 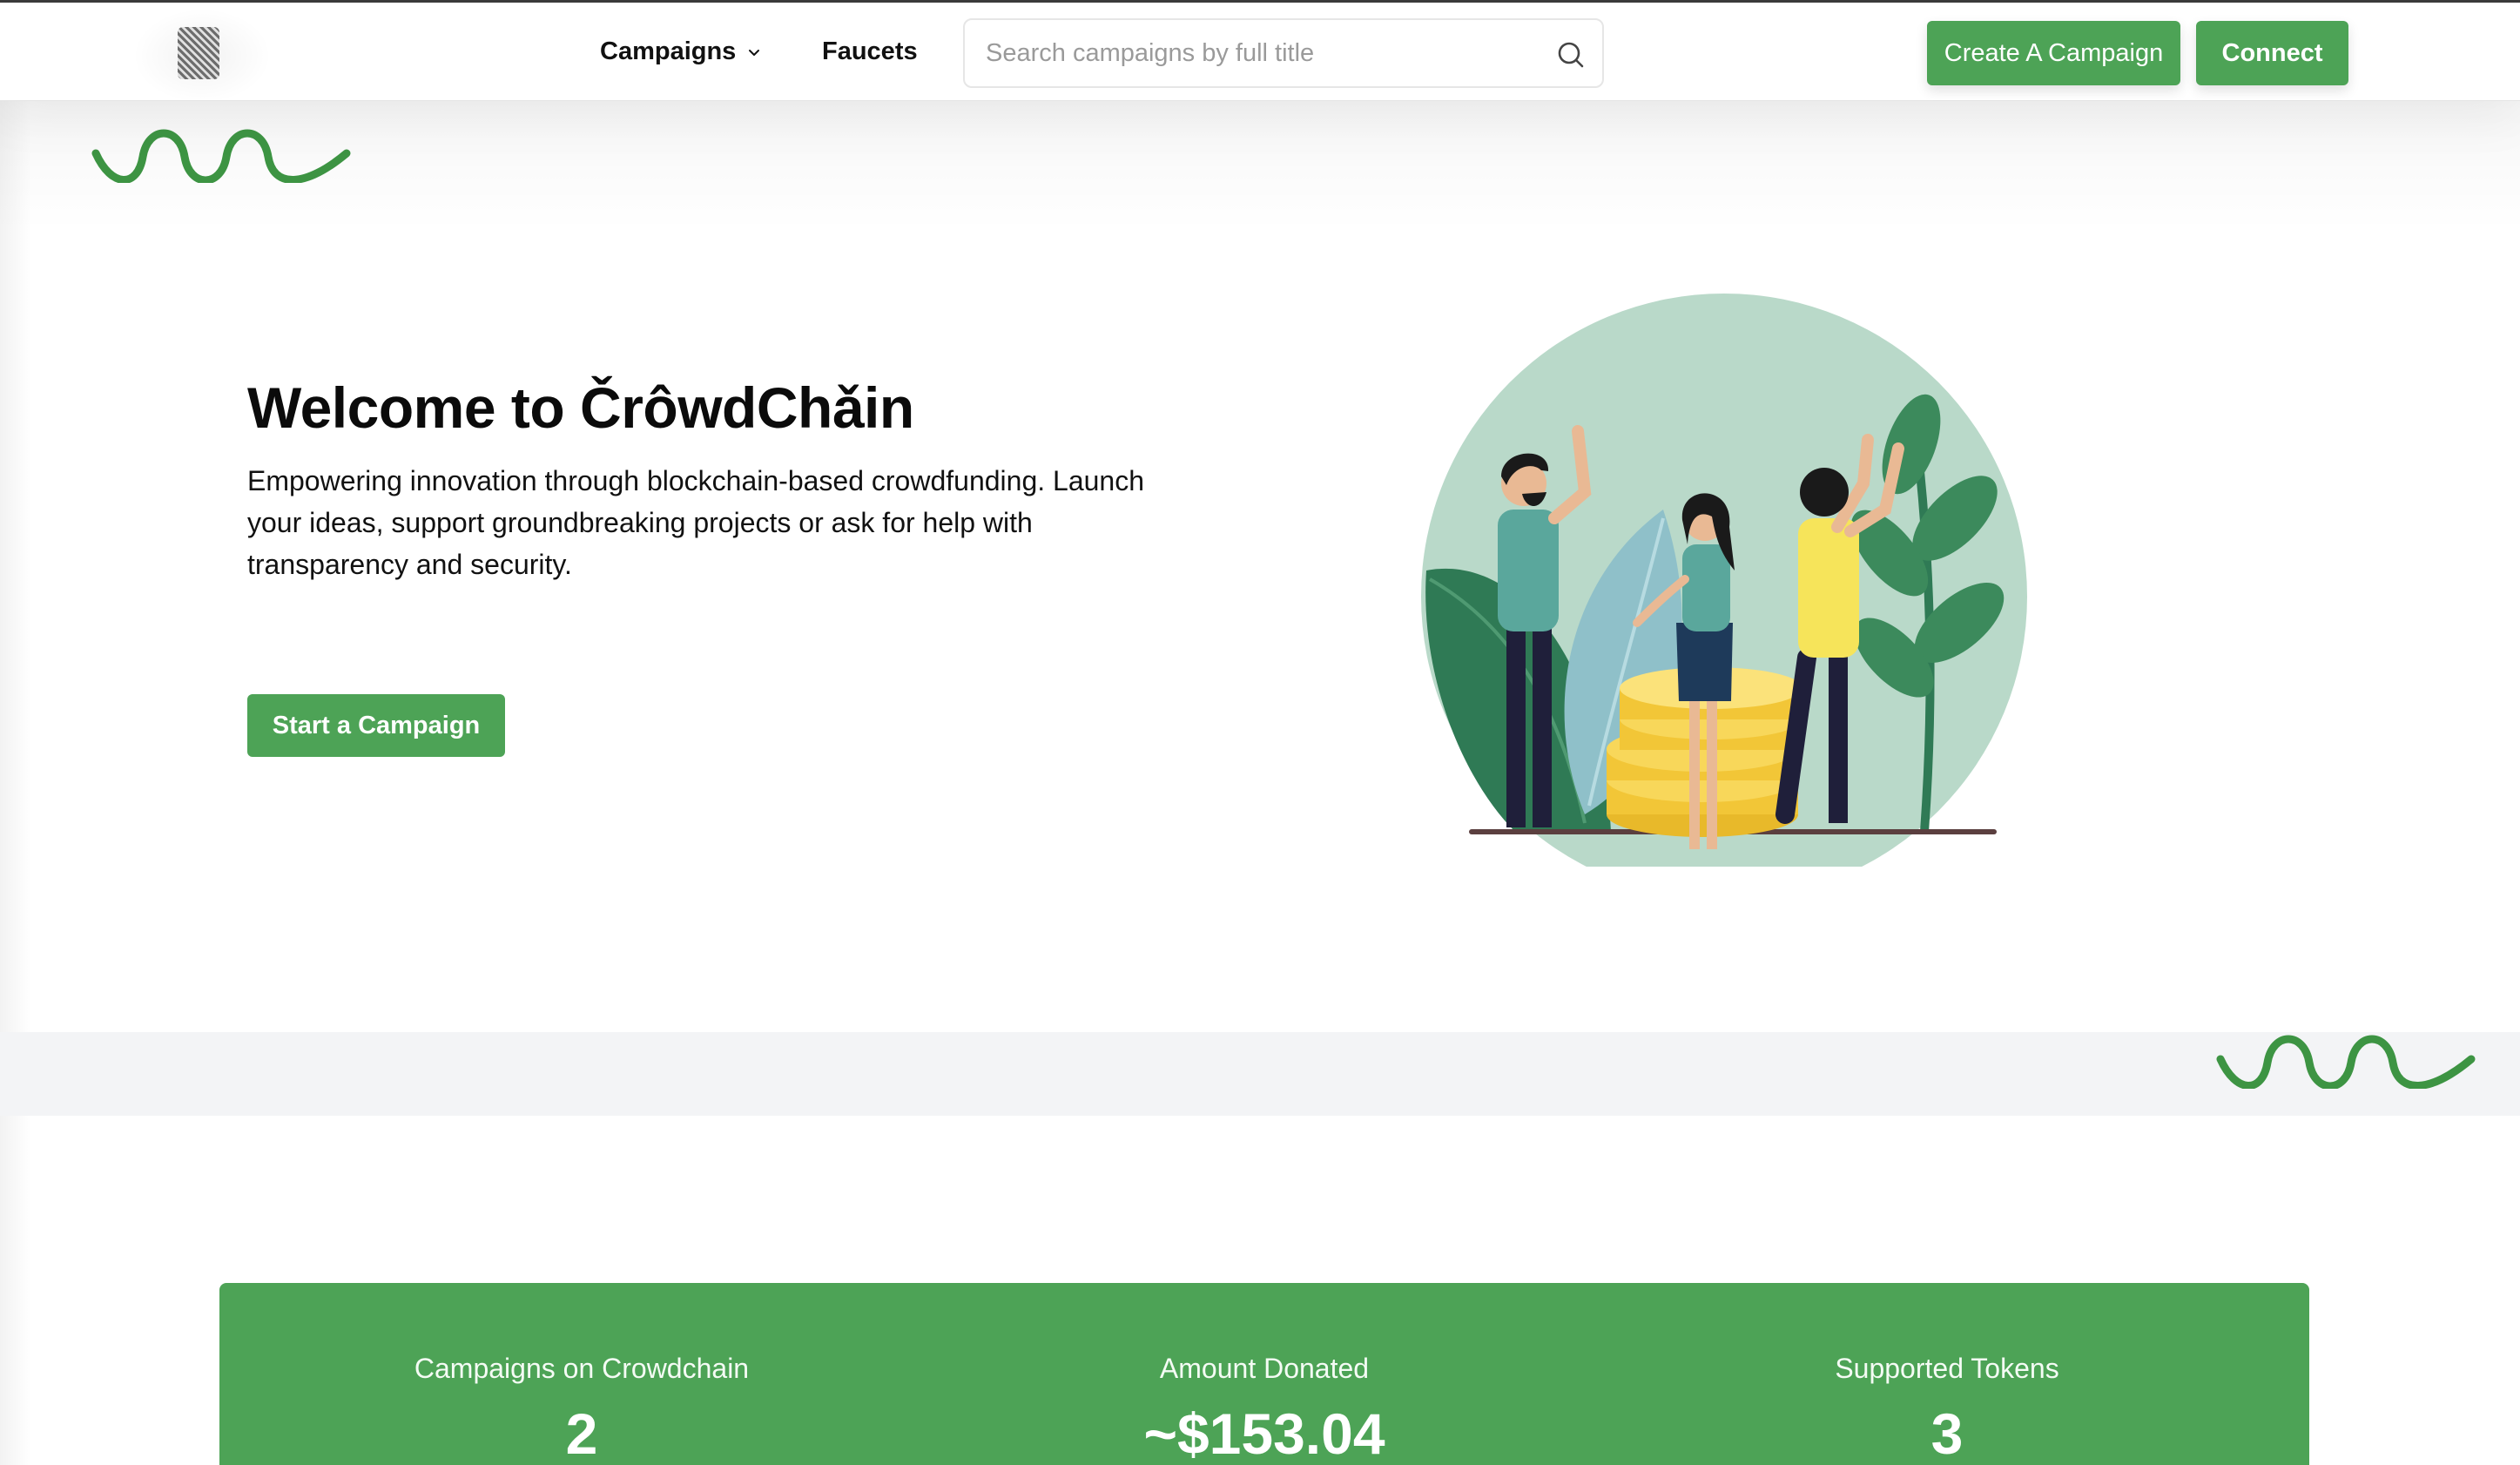 What do you see at coordinates (580, 407) in the screenshot?
I see `hero-title: Welcome to ČrôwdChǎin` at bounding box center [580, 407].